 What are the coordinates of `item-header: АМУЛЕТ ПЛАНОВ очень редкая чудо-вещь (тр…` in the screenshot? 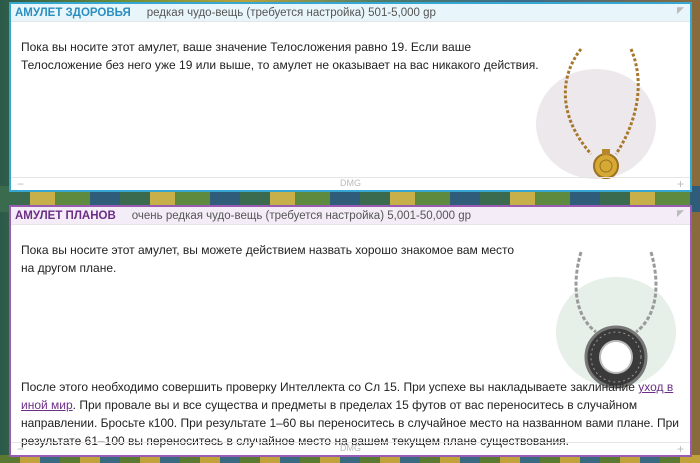 It's located at (350, 216).